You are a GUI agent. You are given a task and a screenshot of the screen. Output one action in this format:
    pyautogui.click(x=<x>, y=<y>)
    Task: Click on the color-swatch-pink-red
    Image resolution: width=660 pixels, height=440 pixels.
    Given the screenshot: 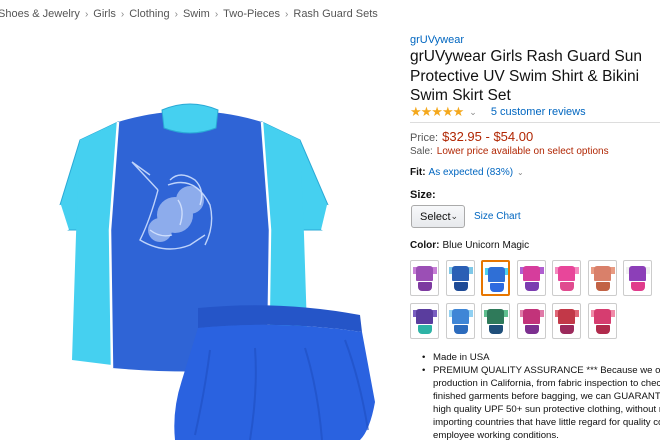 What is the action you would take?
    pyautogui.click(x=602, y=321)
    